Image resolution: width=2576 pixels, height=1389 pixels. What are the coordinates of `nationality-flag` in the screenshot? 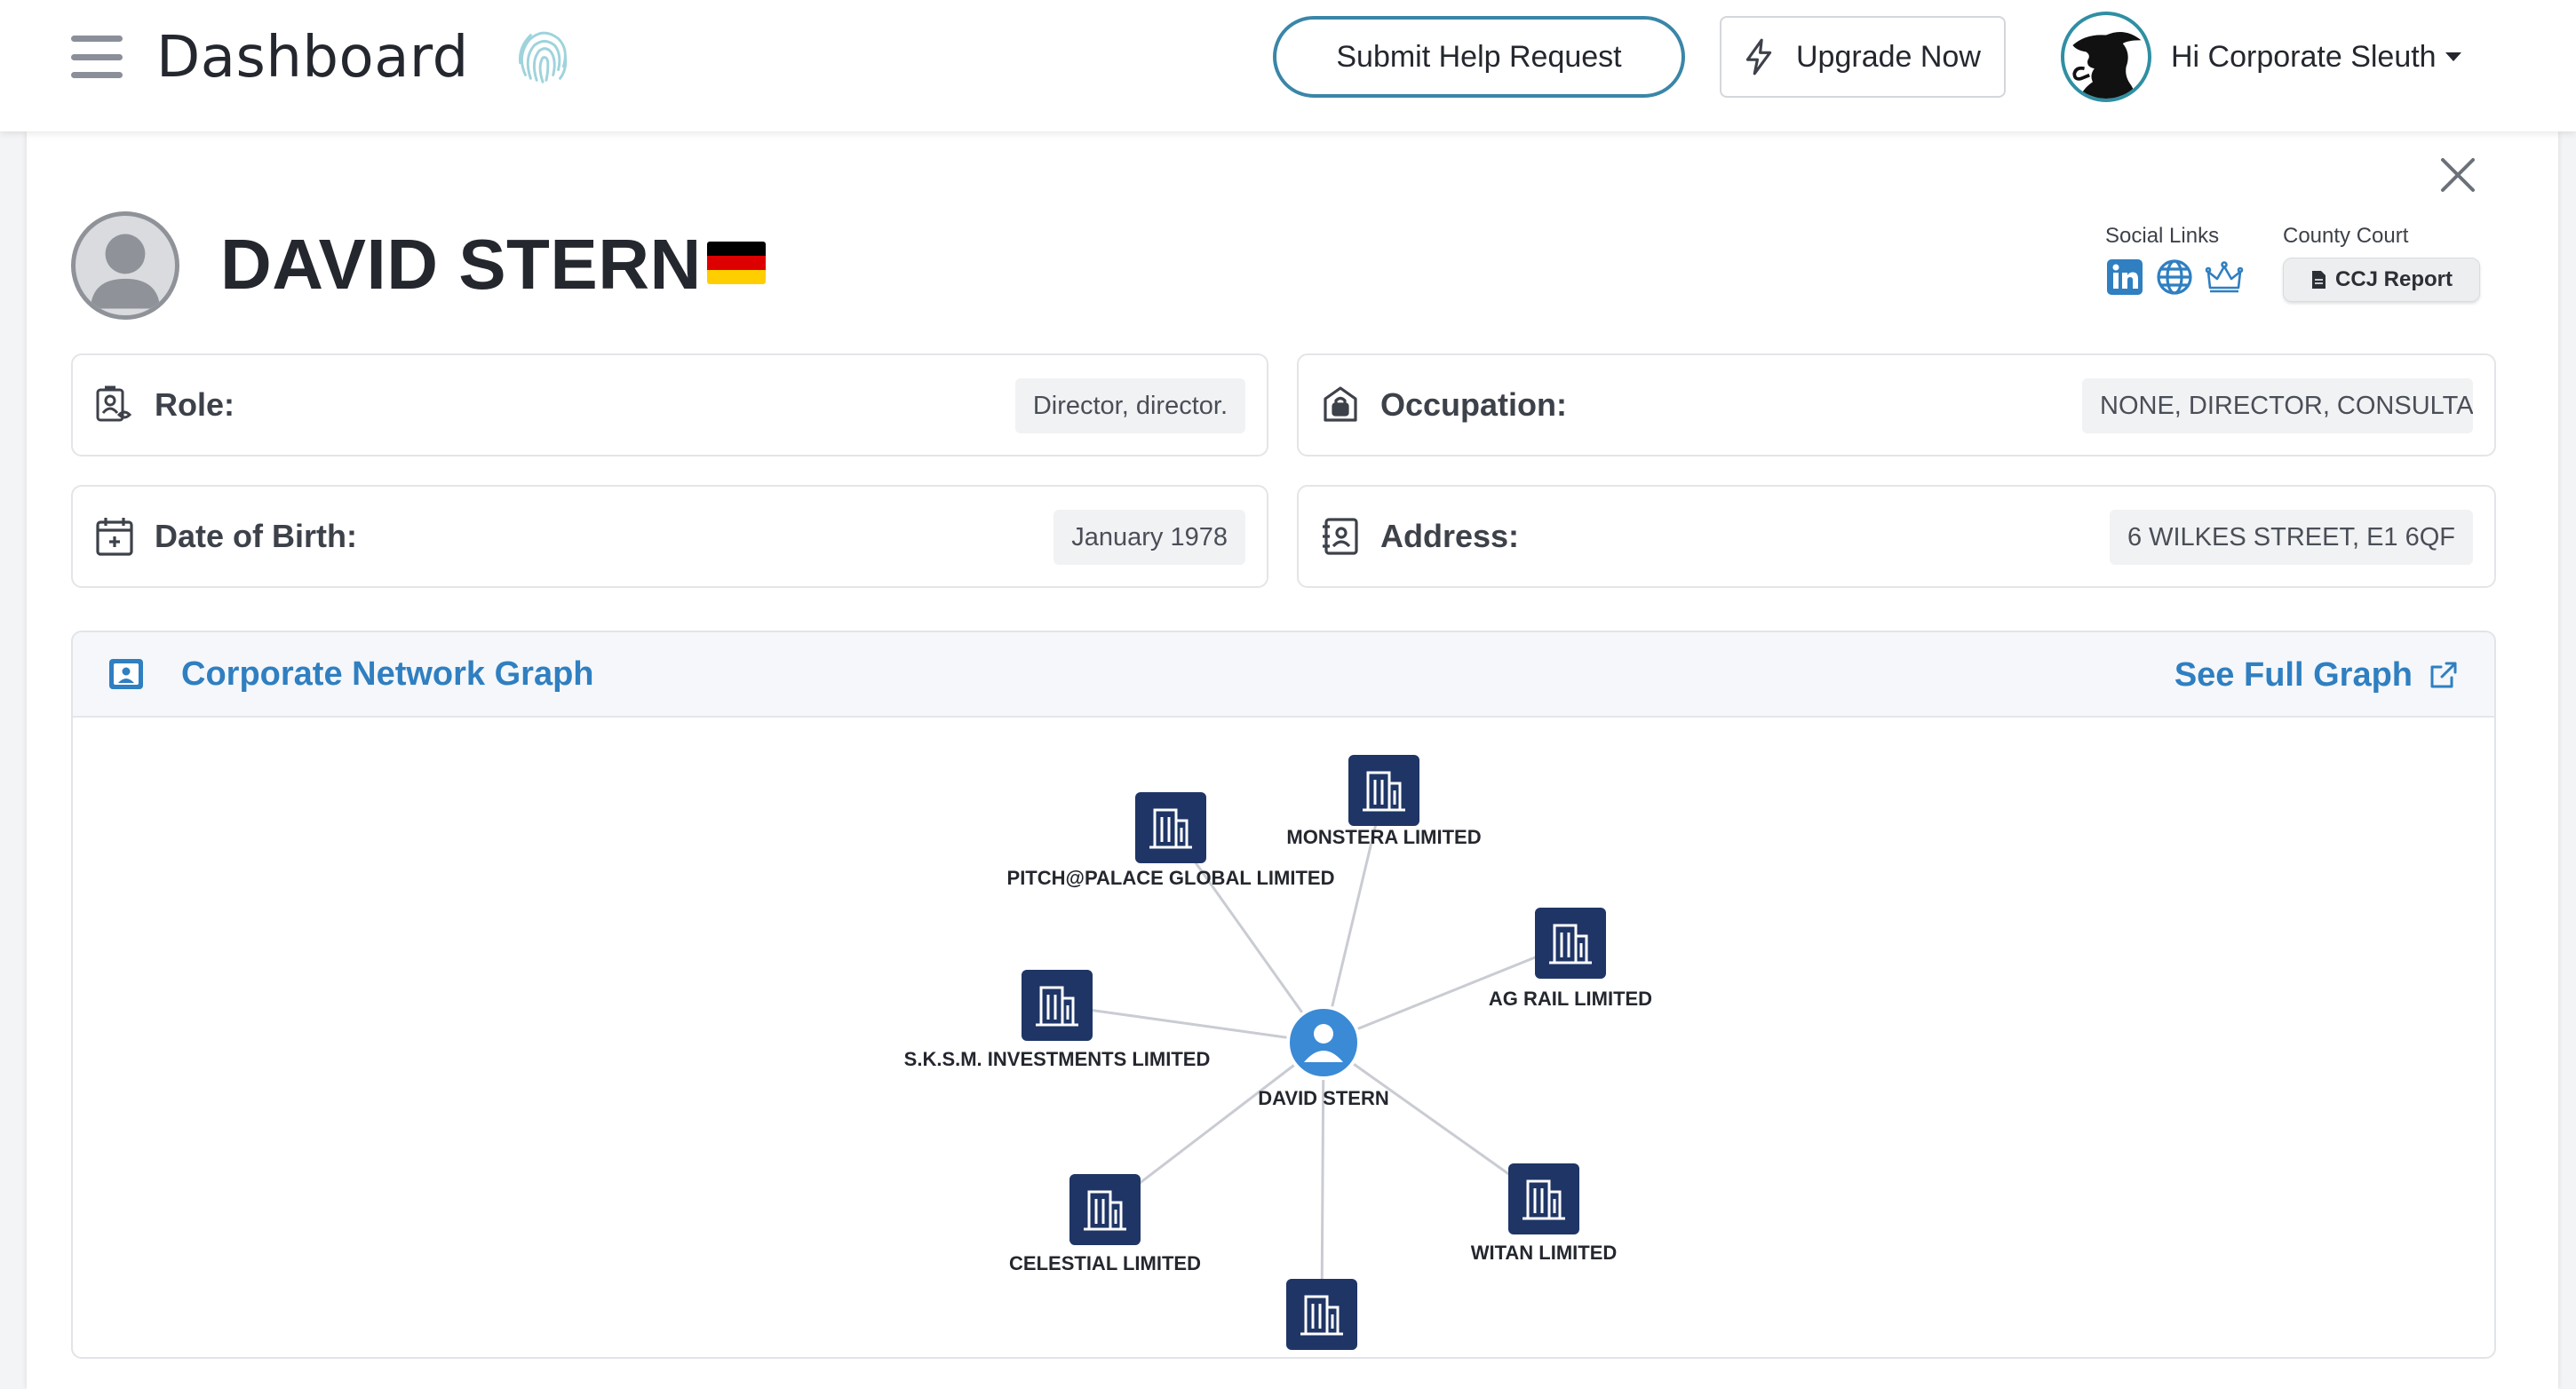 It's located at (736, 263).